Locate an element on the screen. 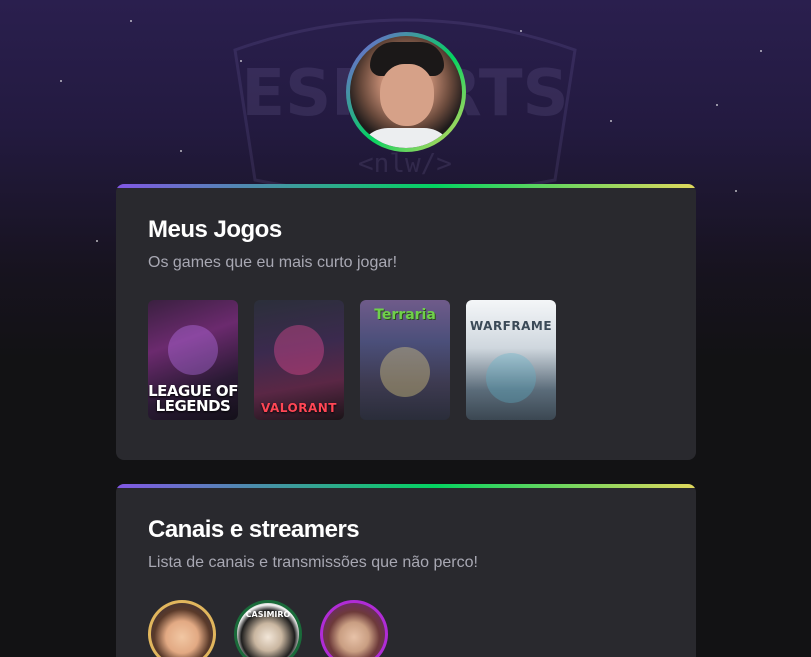 This screenshot has height=657, width=811. game-cover-valorant: VALORANT is located at coordinates (299, 360).